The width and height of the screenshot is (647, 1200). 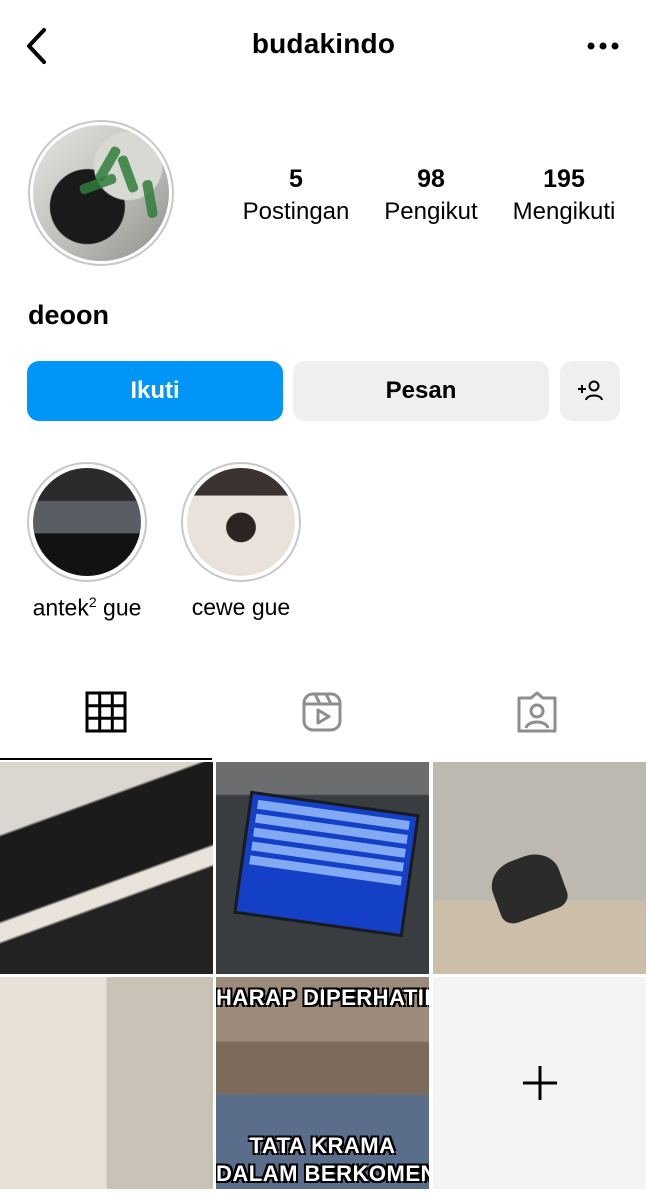 I want to click on stat-posts-count: 5, so click(x=296, y=179).